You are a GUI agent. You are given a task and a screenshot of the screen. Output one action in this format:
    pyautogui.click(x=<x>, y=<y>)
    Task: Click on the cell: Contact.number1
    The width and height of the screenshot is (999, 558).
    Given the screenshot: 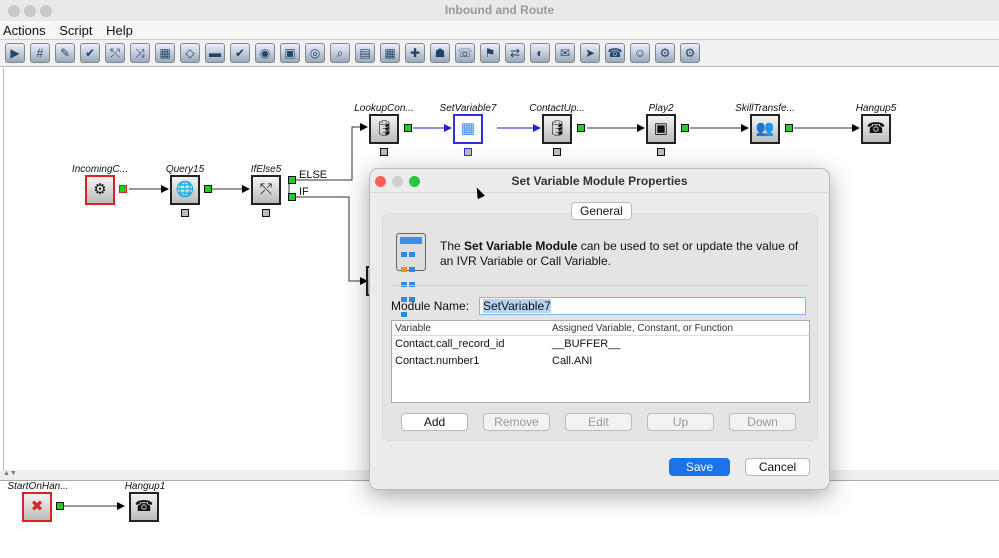 What is the action you would take?
    pyautogui.click(x=437, y=361)
    